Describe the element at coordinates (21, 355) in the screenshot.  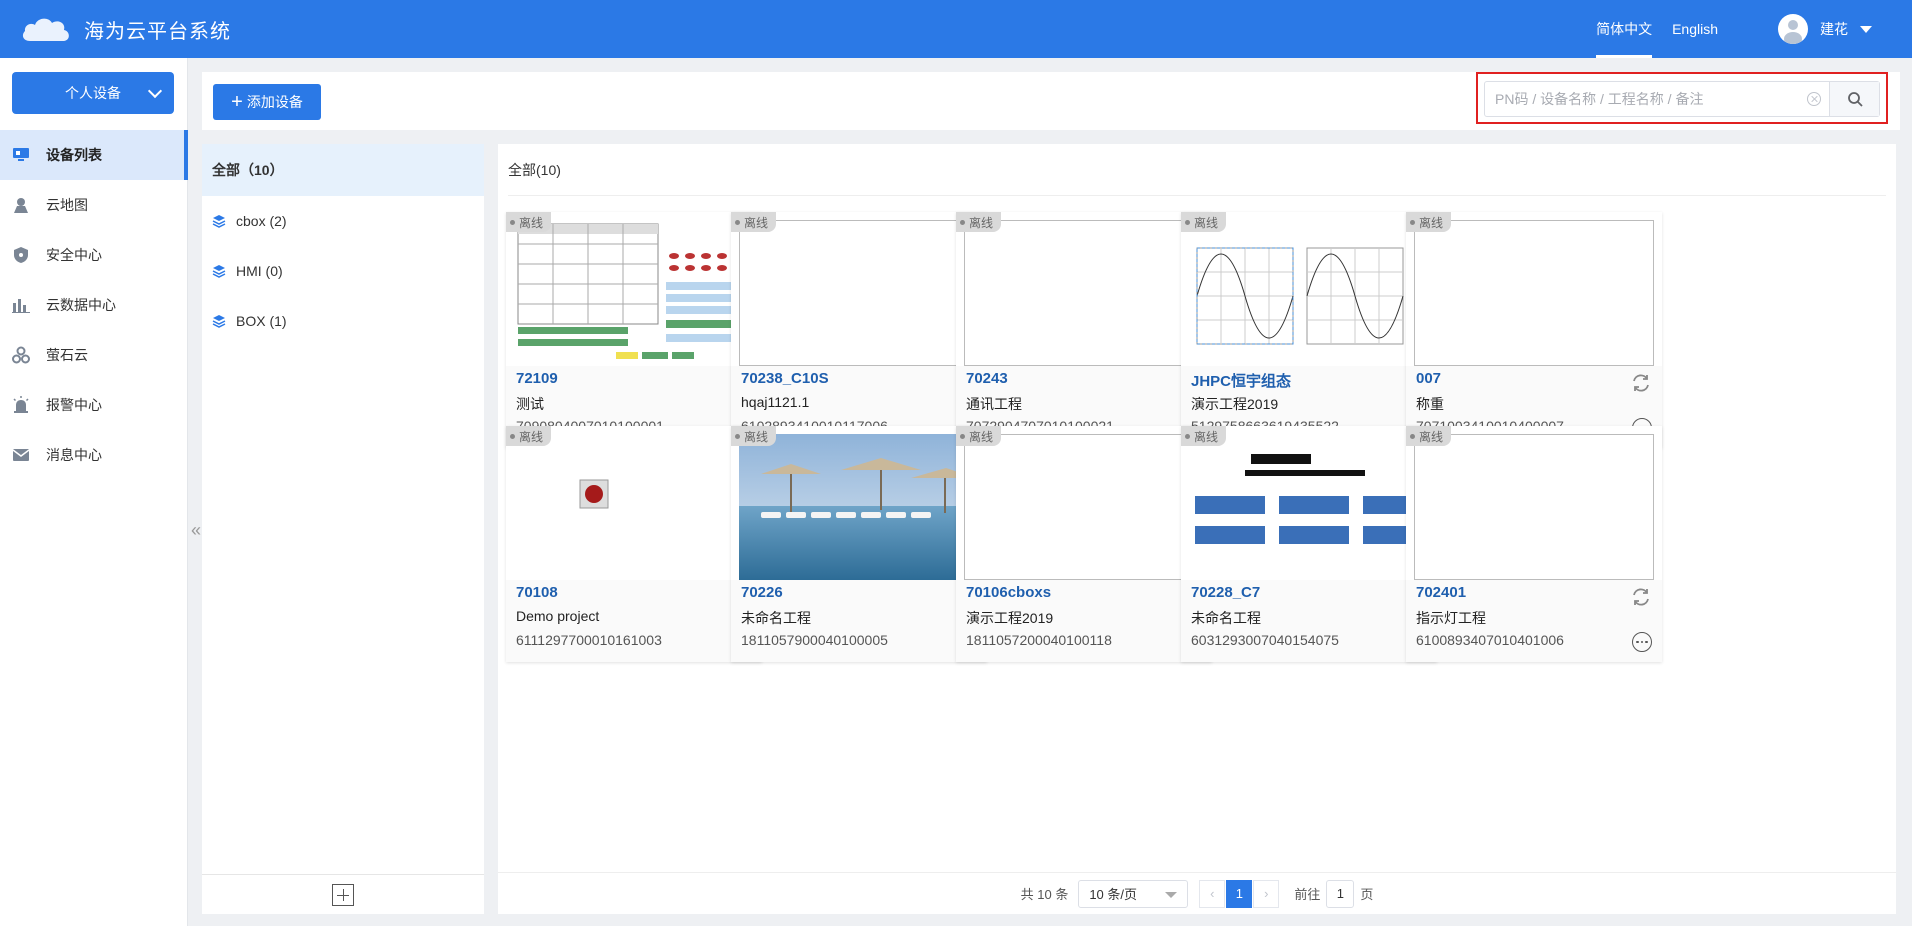
I see `ezviz-icon` at that location.